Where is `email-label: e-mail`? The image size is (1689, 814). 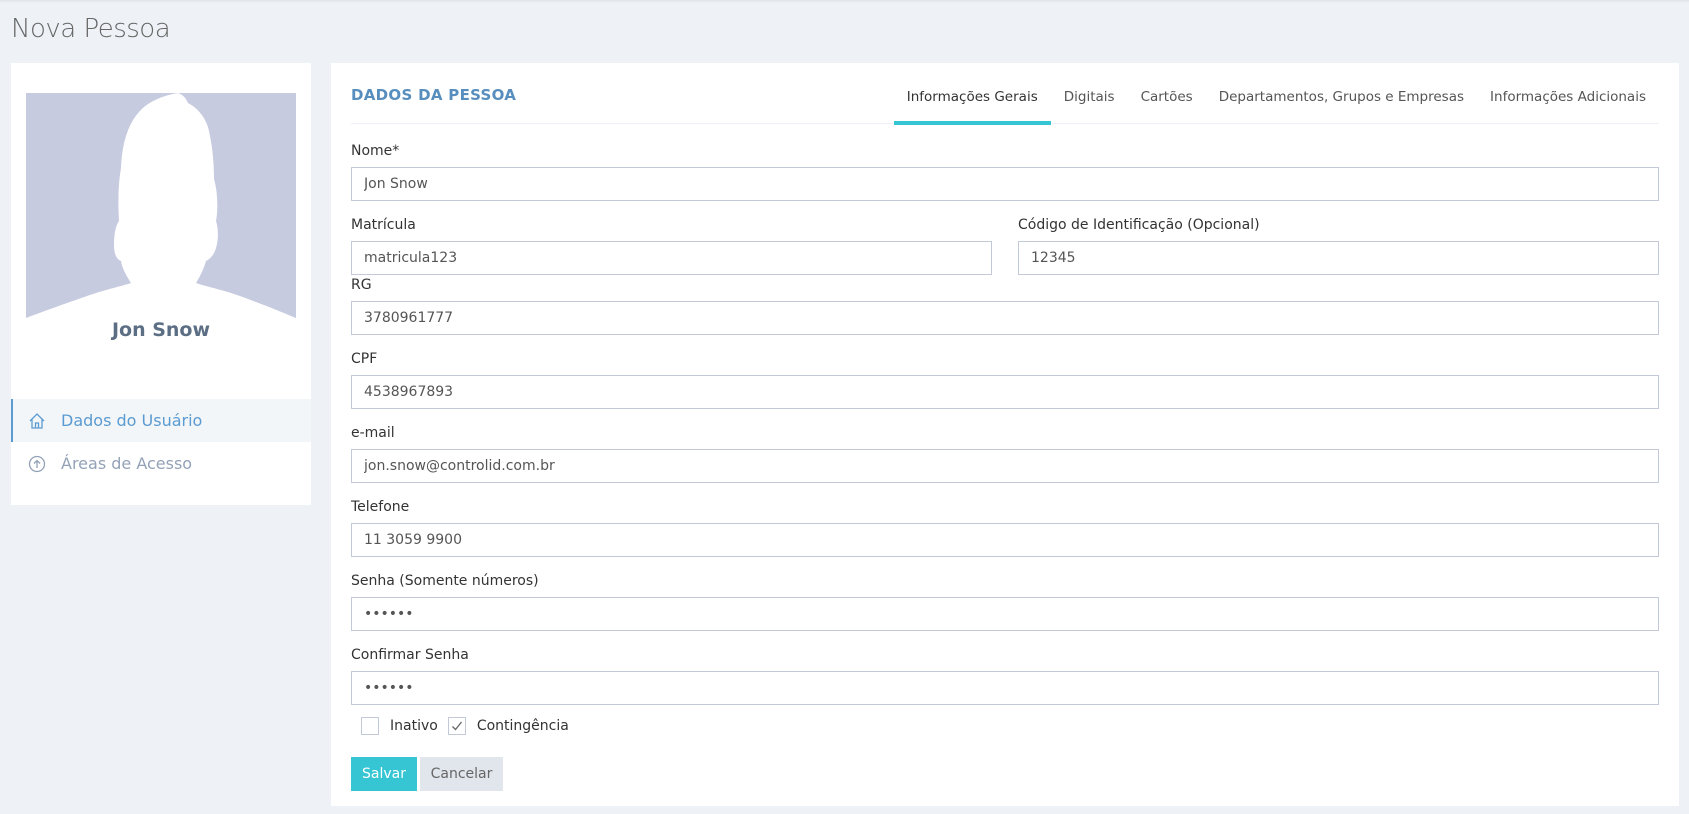
email-label: e-mail is located at coordinates (373, 433).